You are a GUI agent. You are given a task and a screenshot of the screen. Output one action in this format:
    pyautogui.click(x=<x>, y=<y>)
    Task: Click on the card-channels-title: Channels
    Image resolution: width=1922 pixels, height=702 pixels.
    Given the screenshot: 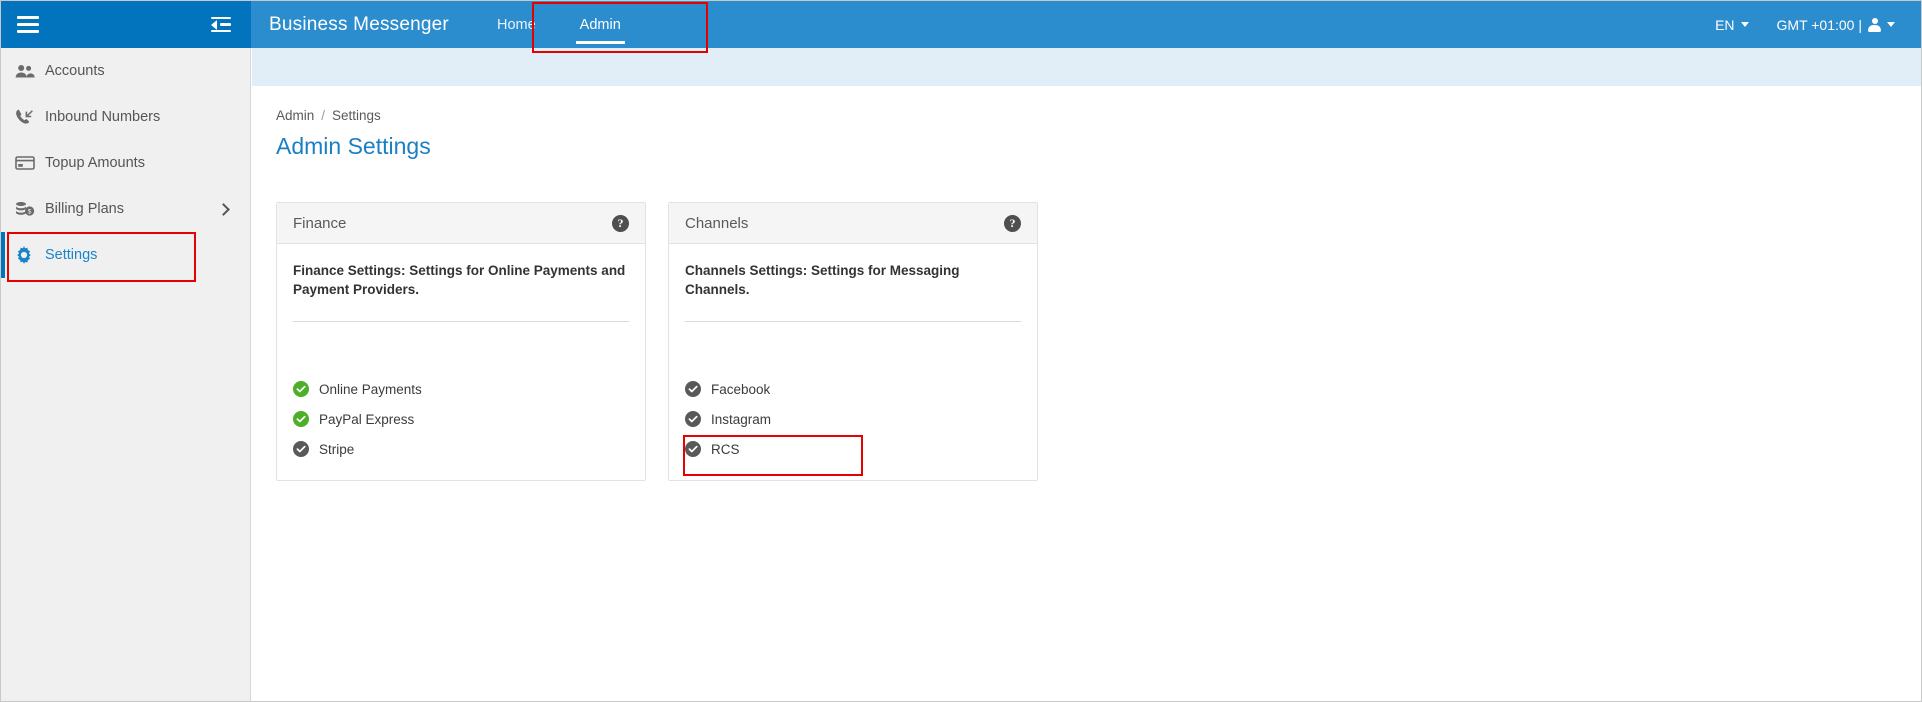 What is the action you would take?
    pyautogui.click(x=717, y=223)
    